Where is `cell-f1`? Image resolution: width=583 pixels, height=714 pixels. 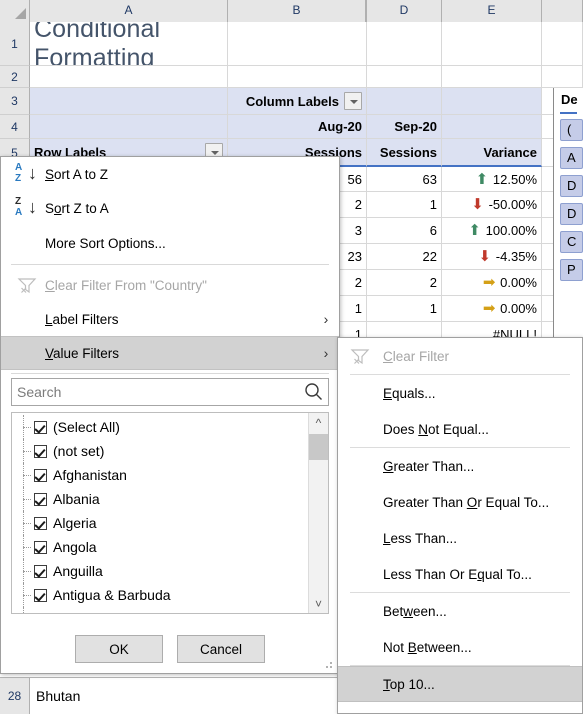 cell-f1 is located at coordinates (562, 44).